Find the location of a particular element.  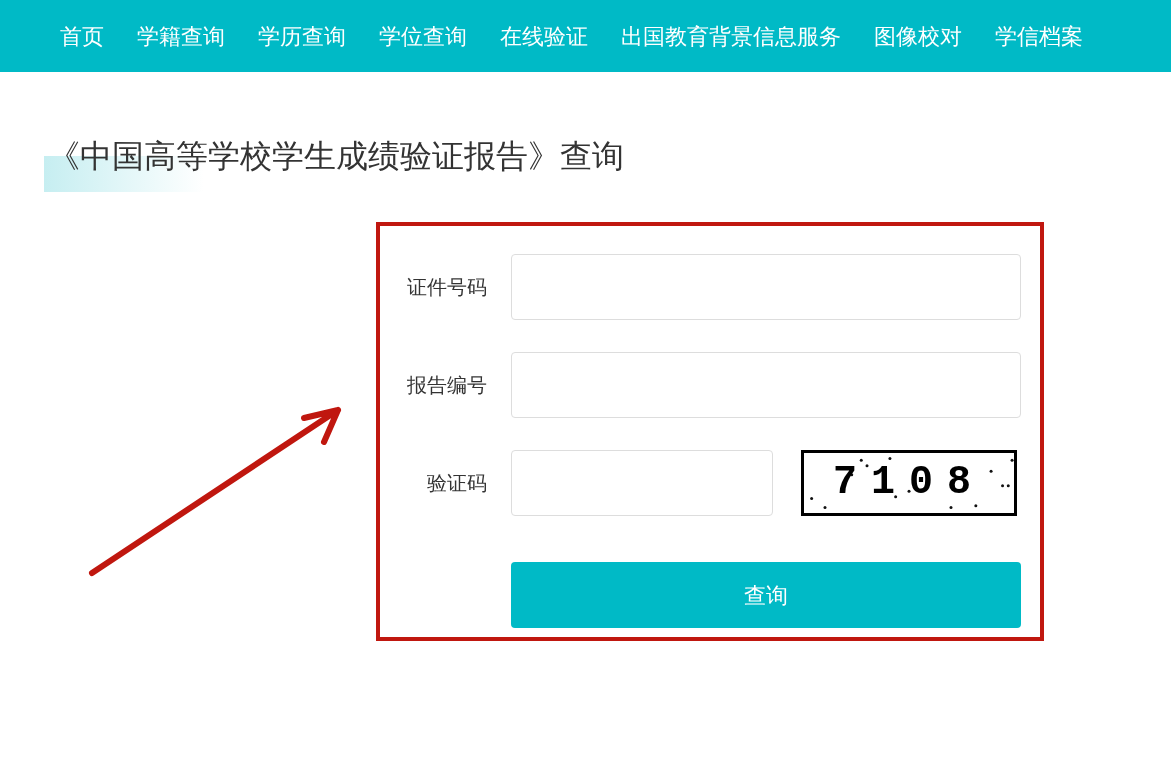

search-button: 查询 is located at coordinates (766, 595).